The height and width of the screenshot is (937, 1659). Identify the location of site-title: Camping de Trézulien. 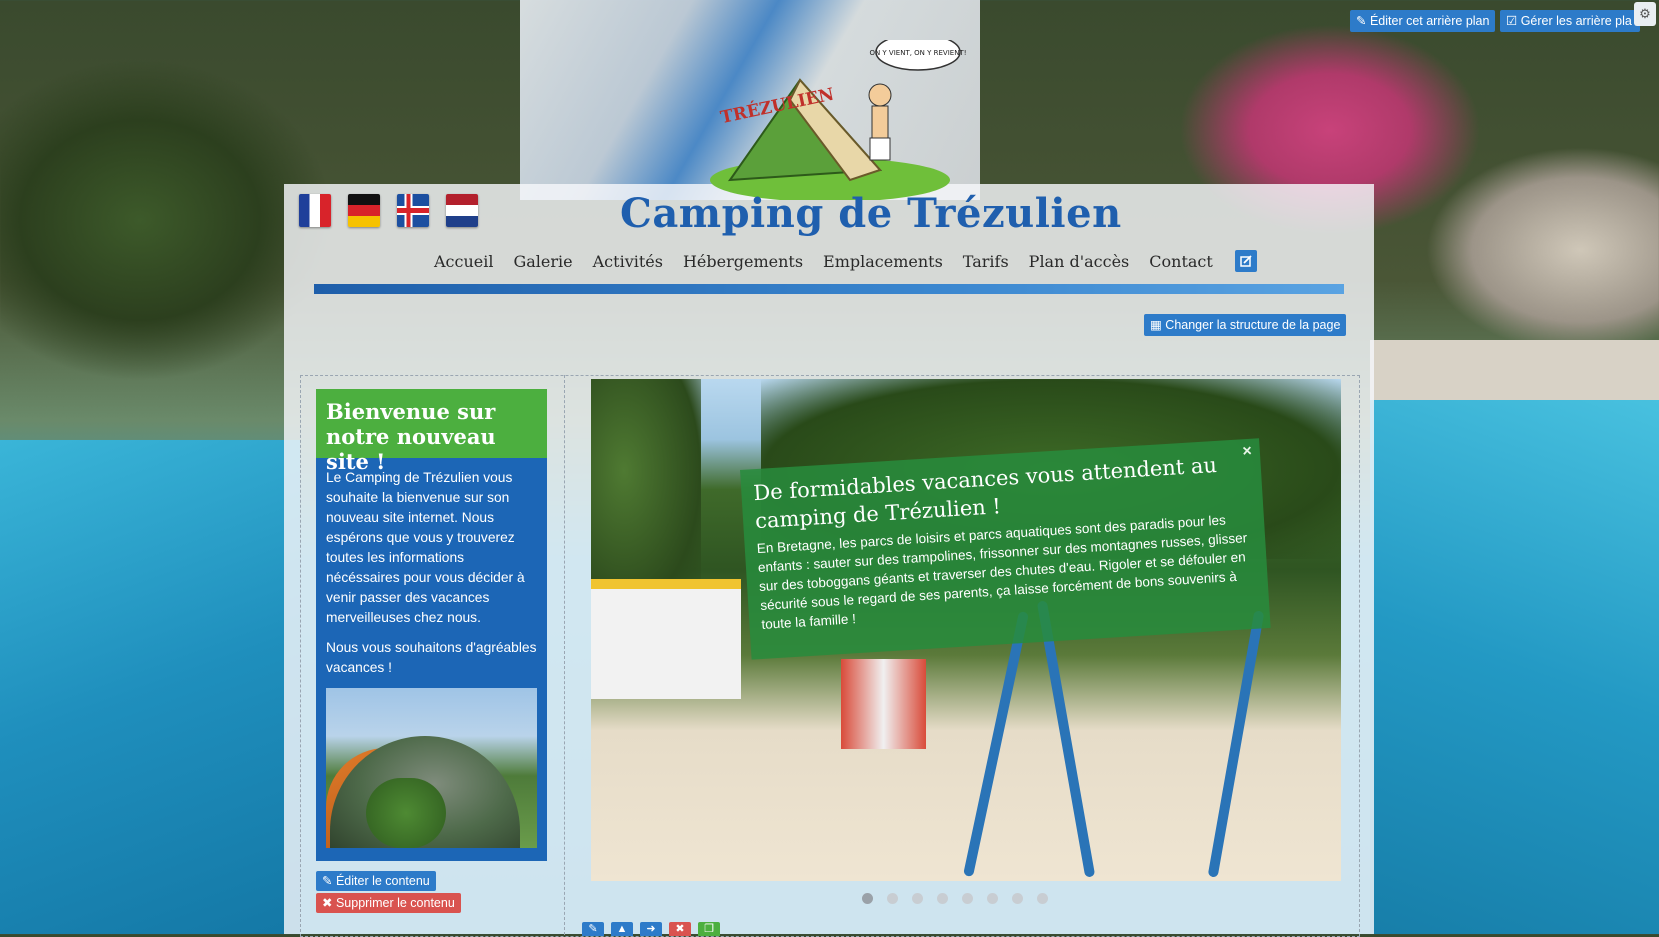
(871, 213).